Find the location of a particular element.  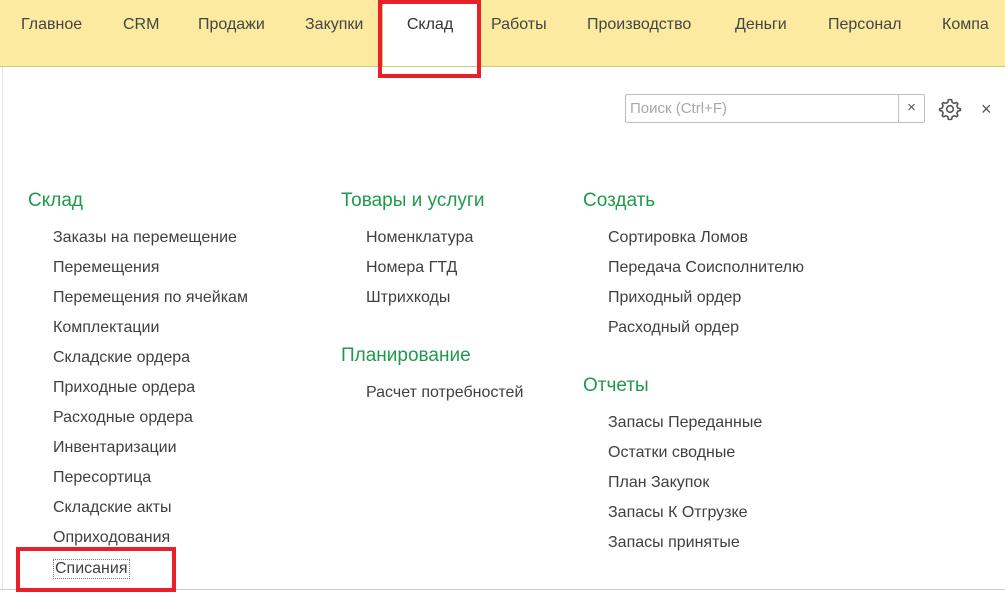

link-create-cocontractor-transfer: Передача Соисполнителю is located at coordinates (706, 268).